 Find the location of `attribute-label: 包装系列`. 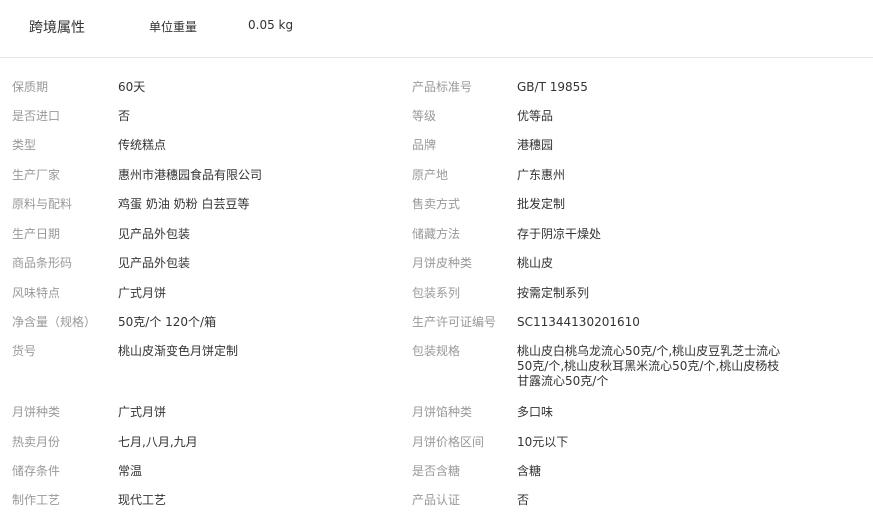

attribute-label: 包装系列 is located at coordinates (436, 293).